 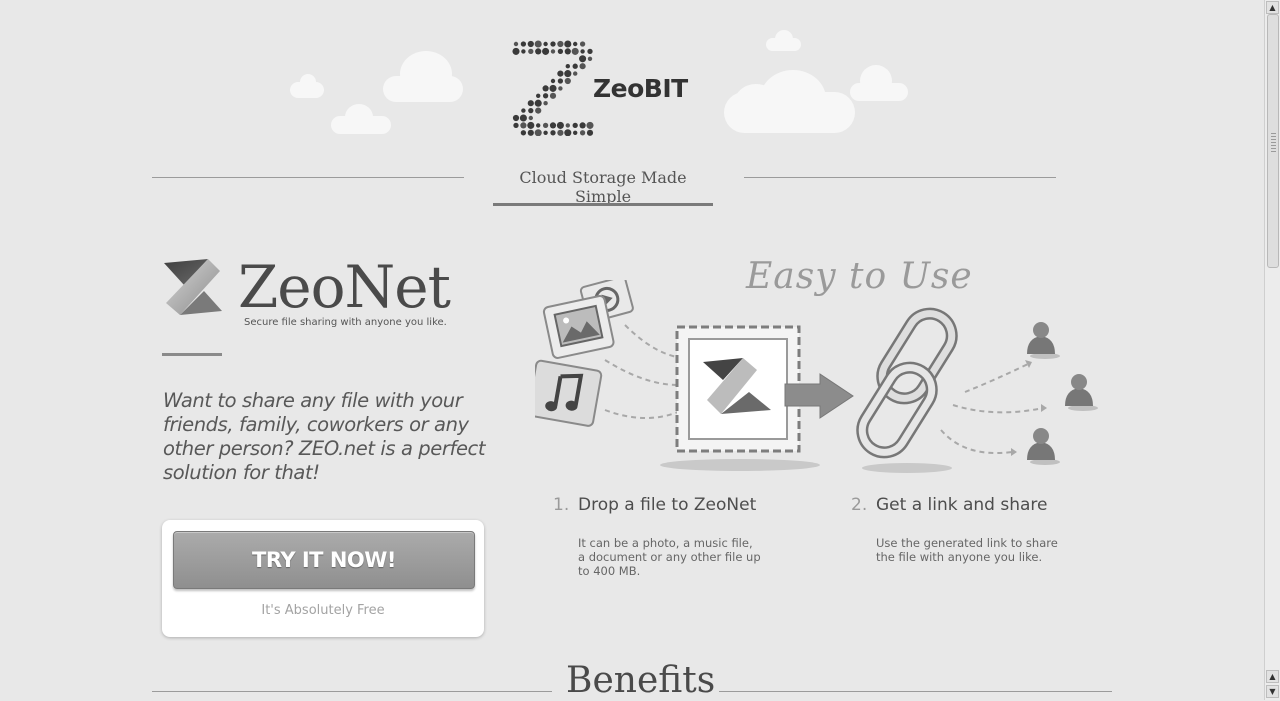 I want to click on zeobit-logo-icon, so click(x=553, y=88).